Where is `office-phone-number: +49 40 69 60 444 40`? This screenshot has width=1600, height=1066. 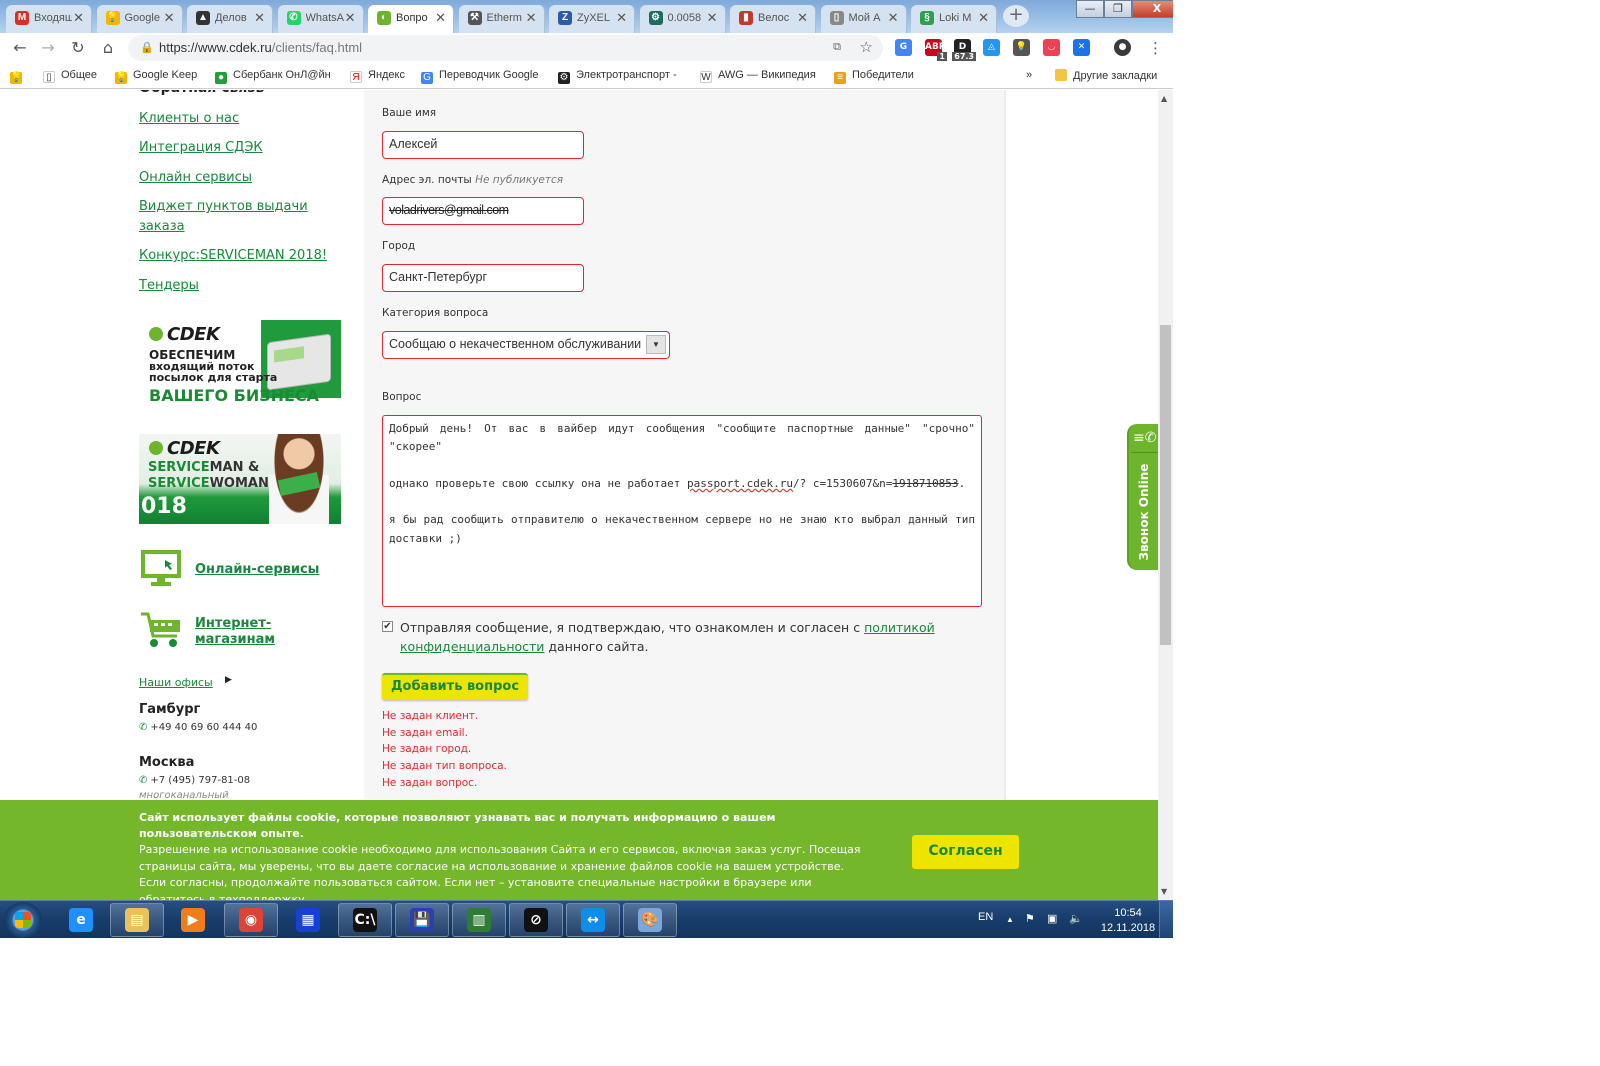
office-phone-number: +49 40 69 60 444 40 is located at coordinates (203, 727).